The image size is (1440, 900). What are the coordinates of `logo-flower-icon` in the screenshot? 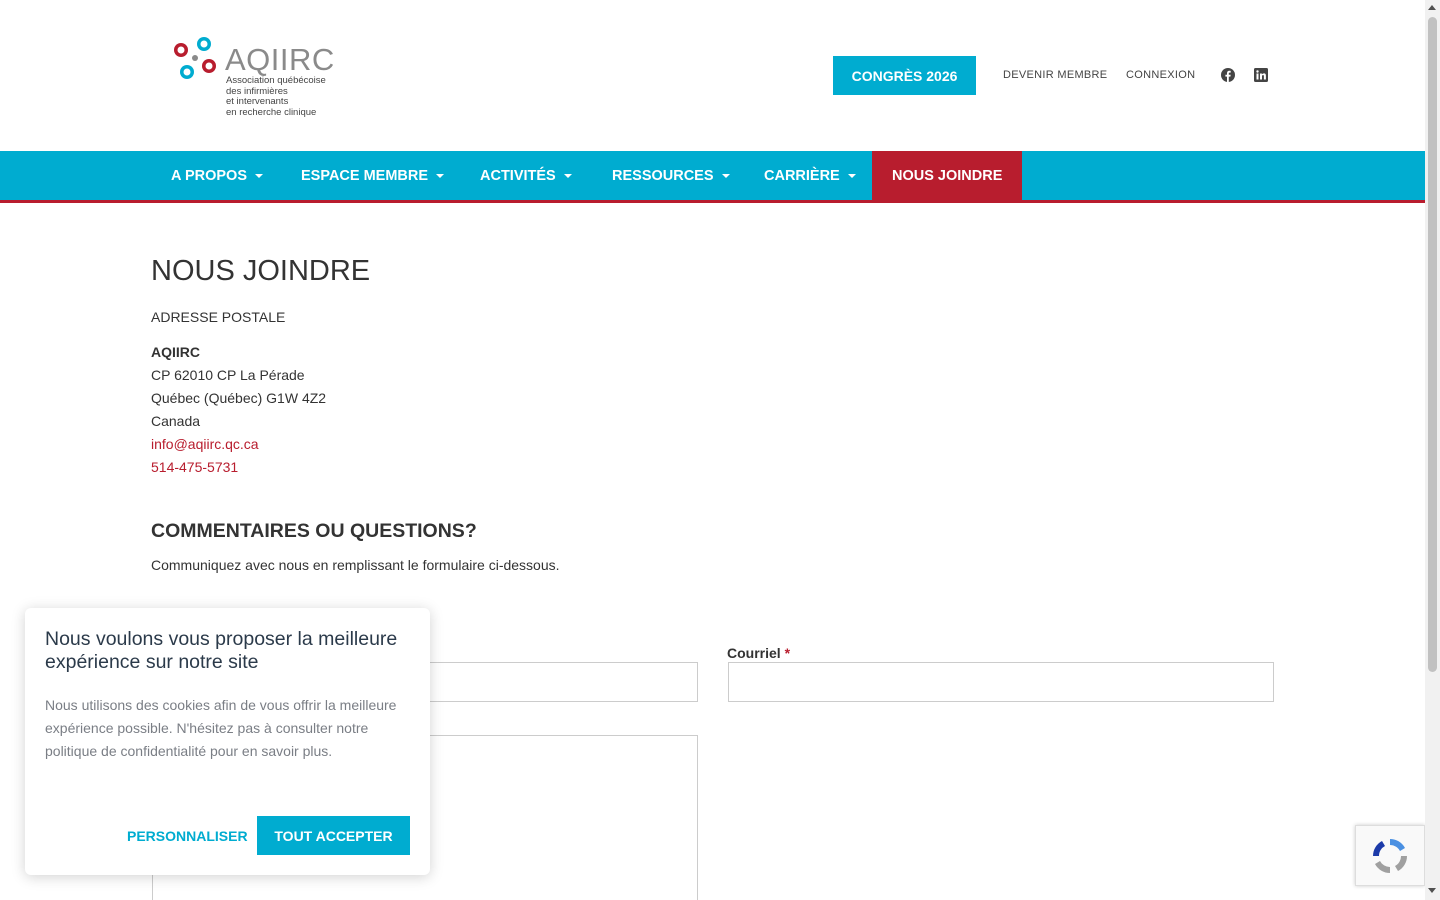 It's located at (195, 58).